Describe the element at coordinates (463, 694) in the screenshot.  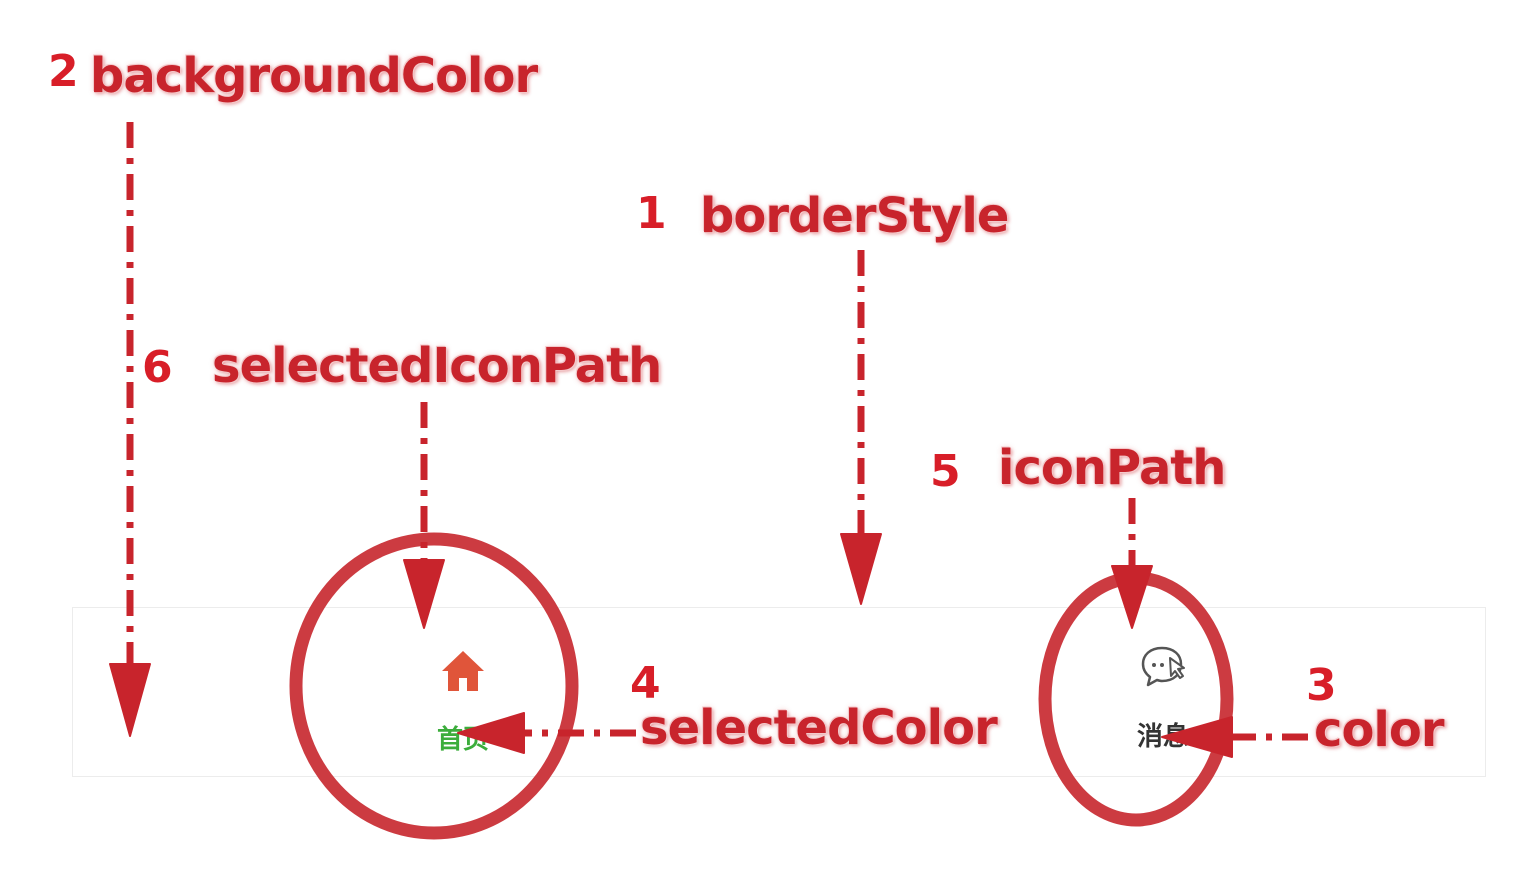
I see `tab-home: 首页` at that location.